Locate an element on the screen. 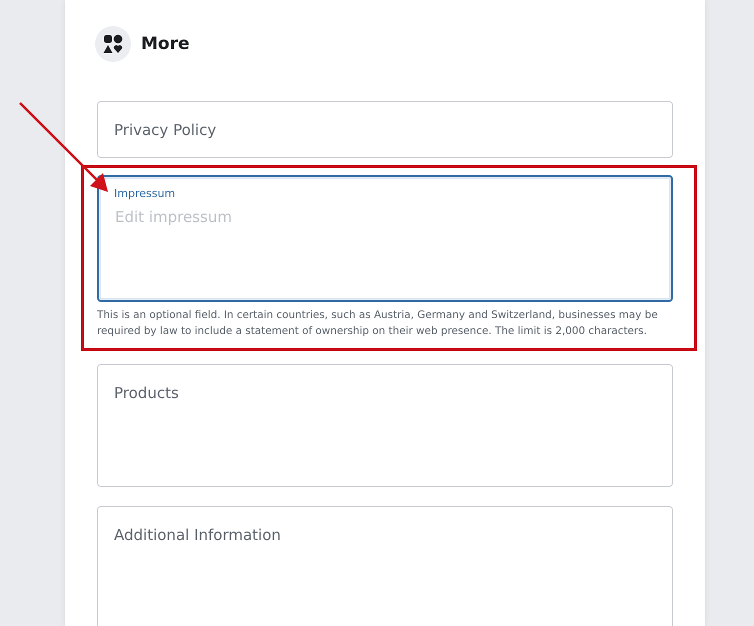 This screenshot has height=626, width=754. field-label: Impressum is located at coordinates (145, 194).